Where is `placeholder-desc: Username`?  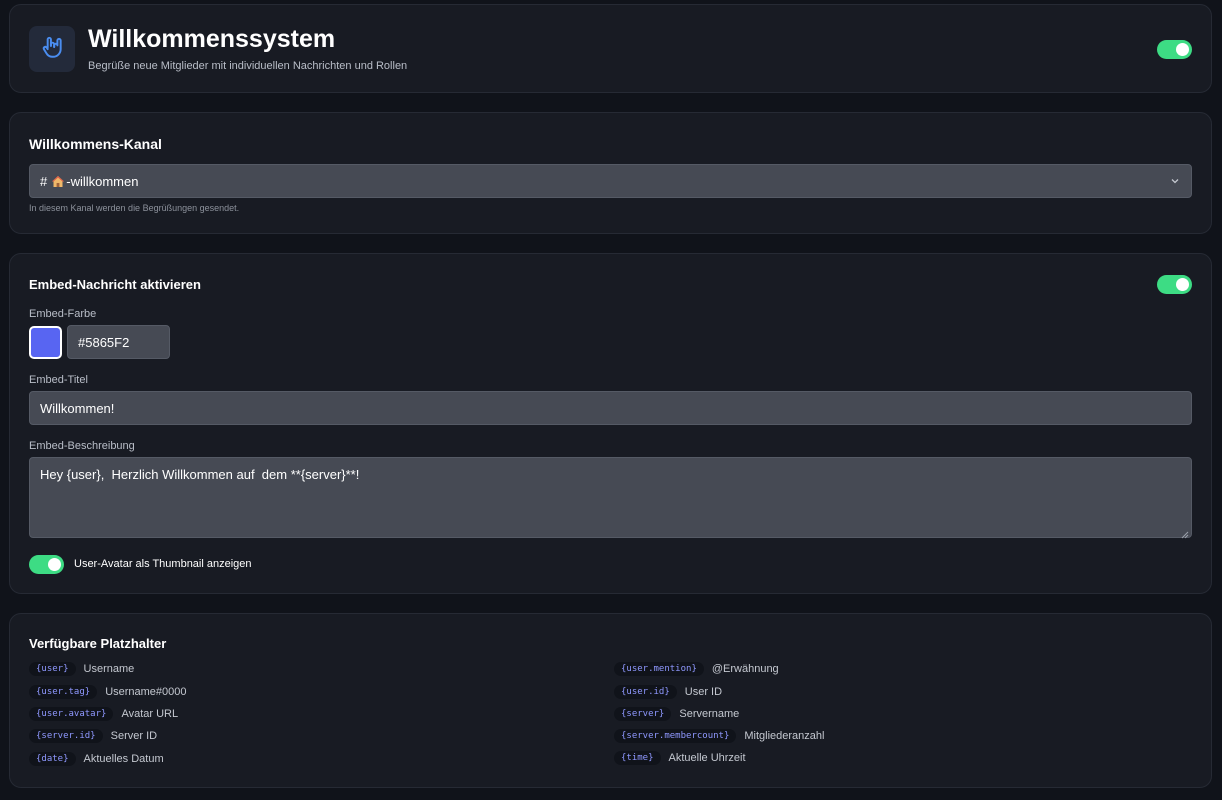 placeholder-desc: Username is located at coordinates (109, 669).